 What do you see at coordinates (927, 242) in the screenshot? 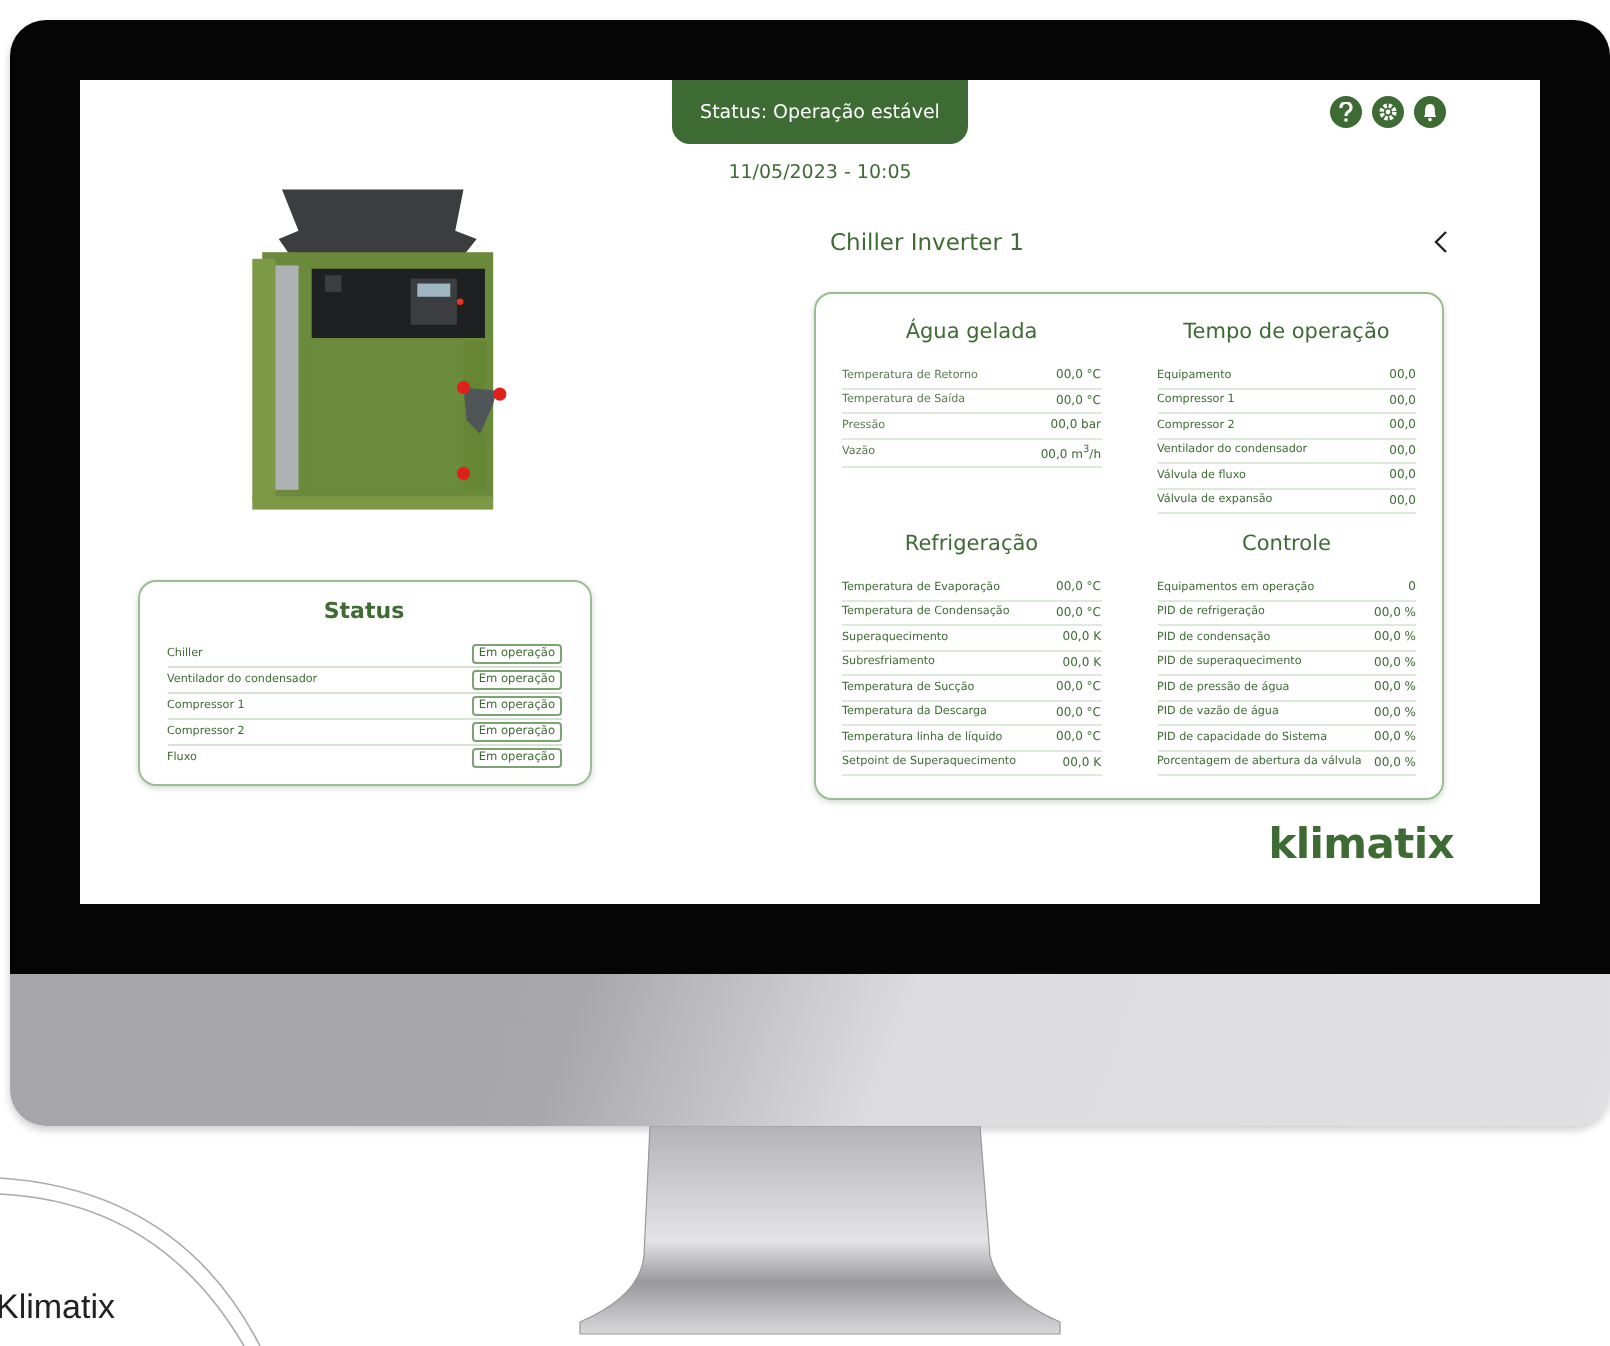
I see `device-title: Chiller Inverter 1` at bounding box center [927, 242].